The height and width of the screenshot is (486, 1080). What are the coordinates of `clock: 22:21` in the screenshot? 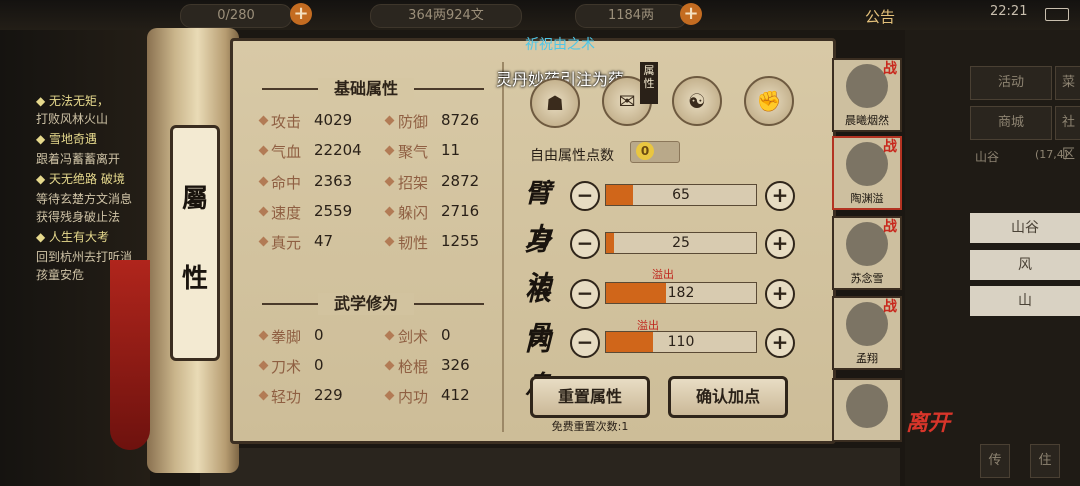 It's located at (1009, 11).